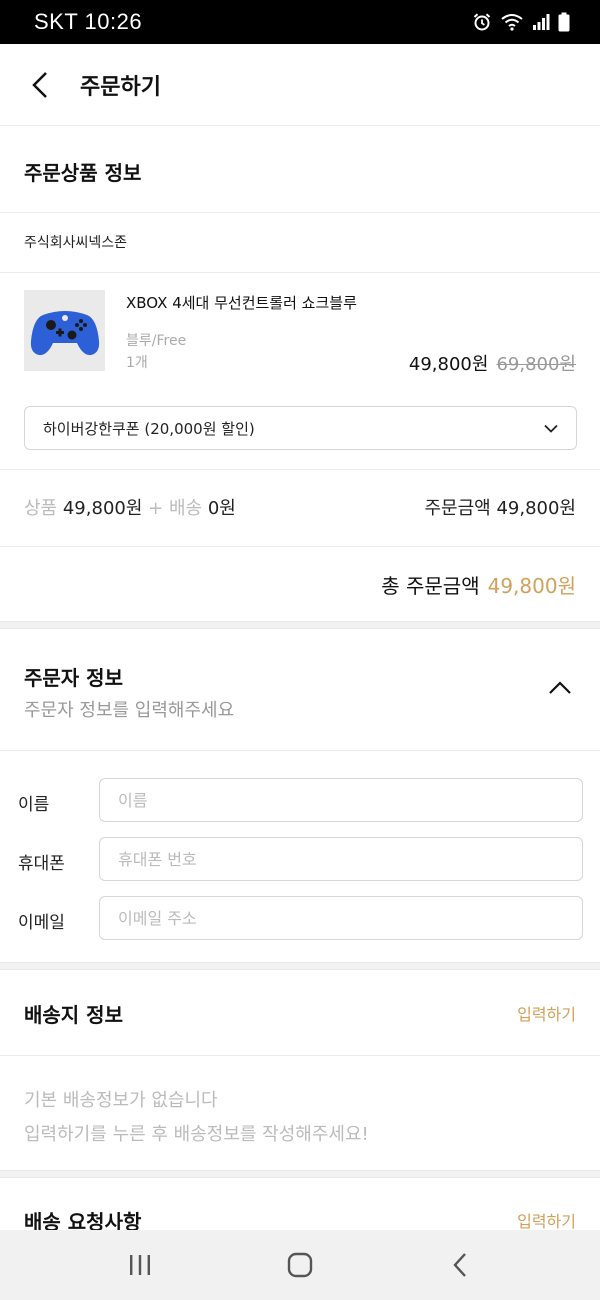 Image resolution: width=600 pixels, height=1300 pixels. Describe the element at coordinates (88, 21) in the screenshot. I see `status-time: SKT 10:26` at that location.